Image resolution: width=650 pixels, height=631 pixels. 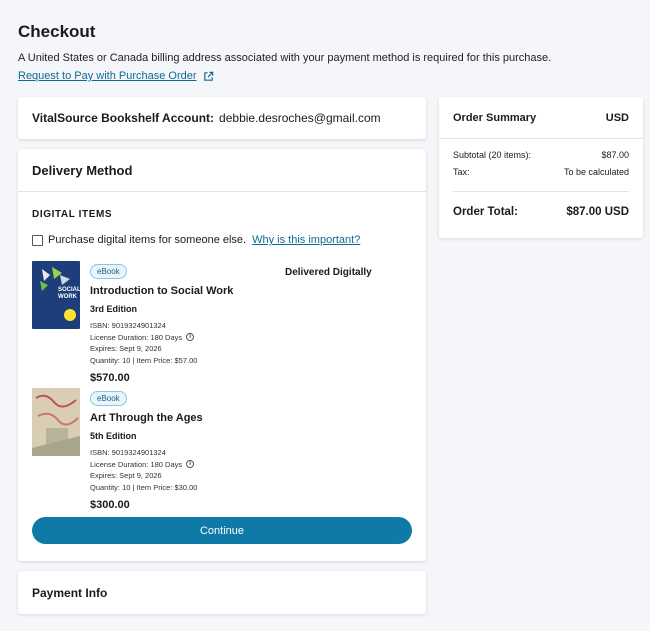 What do you see at coordinates (541, 172) in the screenshot?
I see `tax-row: Tax: To be calculated` at bounding box center [541, 172].